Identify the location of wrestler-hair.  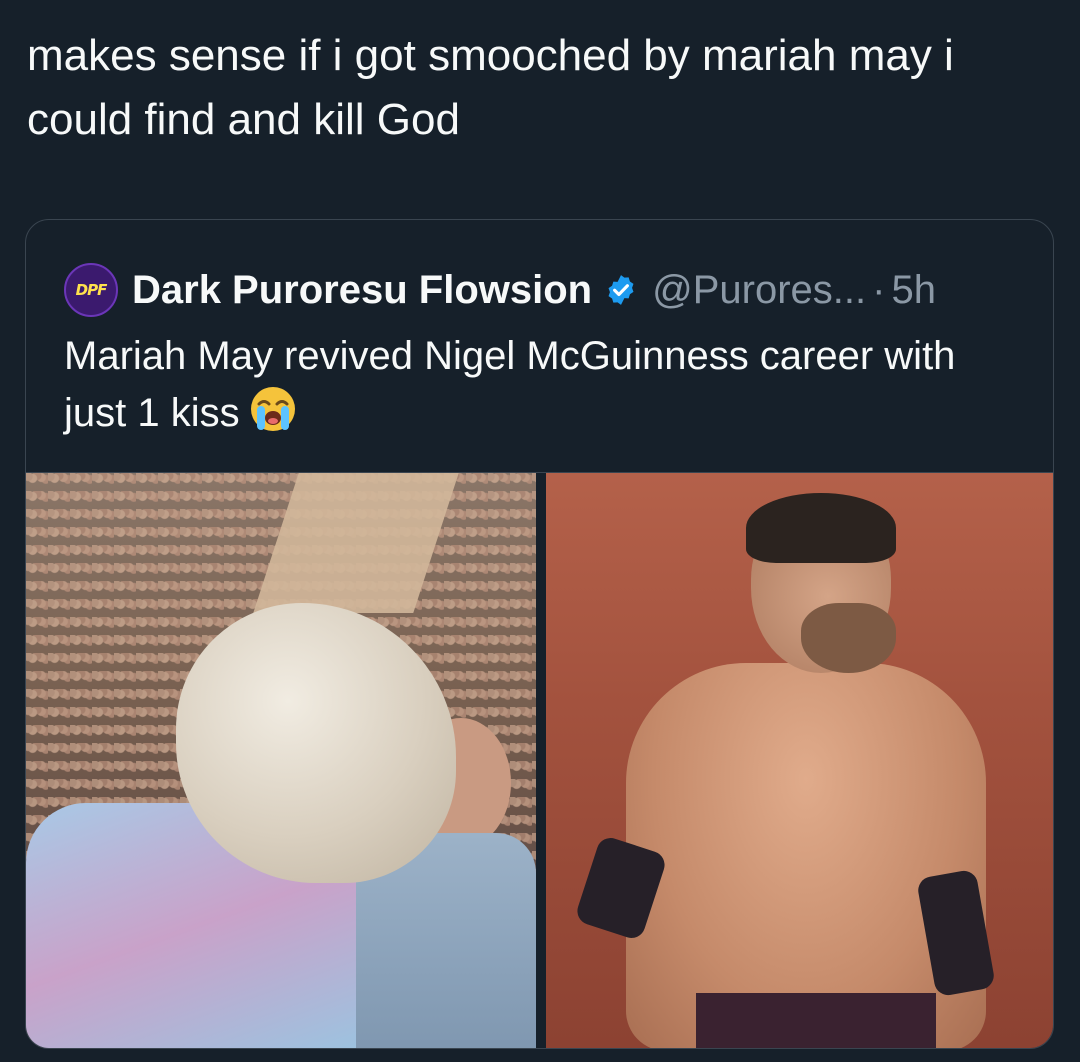
(821, 528).